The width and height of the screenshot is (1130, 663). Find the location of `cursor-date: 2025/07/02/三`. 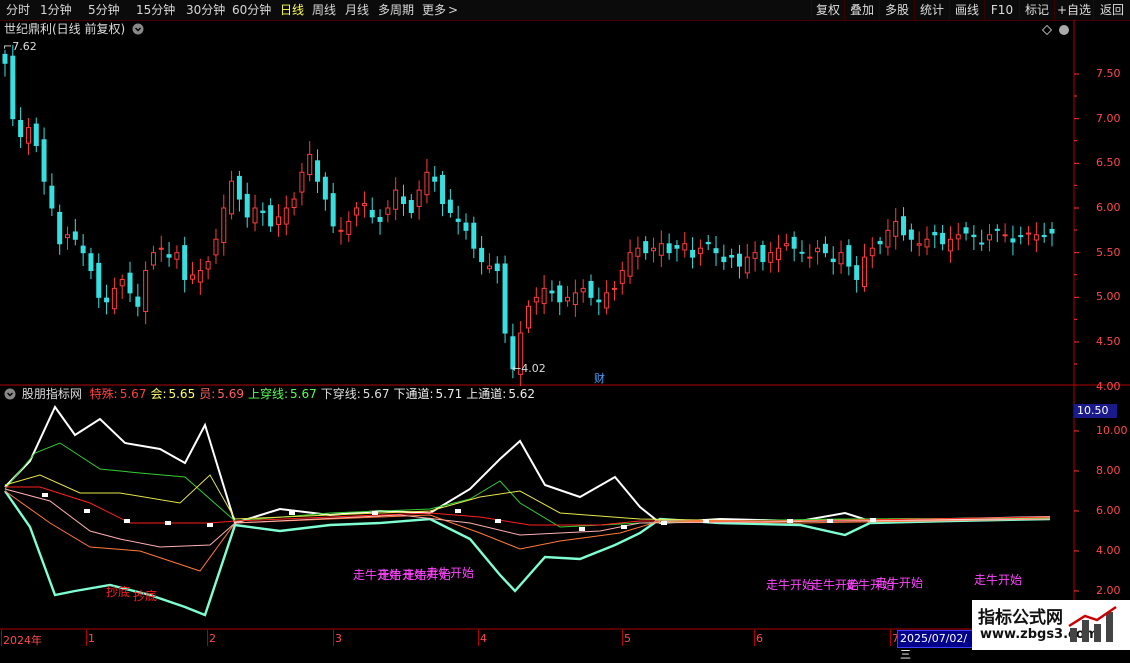

cursor-date: 2025/07/02/三 is located at coordinates (936, 645).